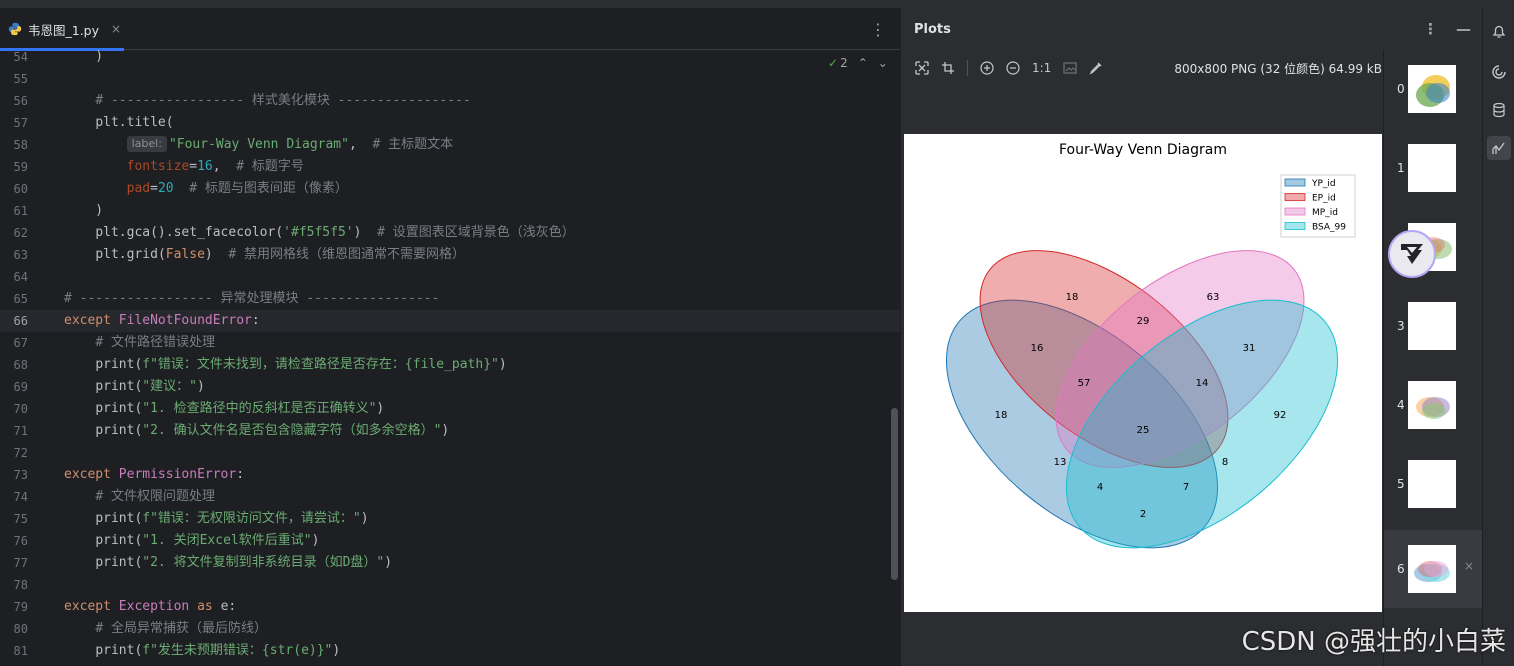 This screenshot has width=1514, height=666. I want to click on code-text: print(f"错误：文件未找到，请检查路径是否存在：{file_path}"), so click(301, 364).